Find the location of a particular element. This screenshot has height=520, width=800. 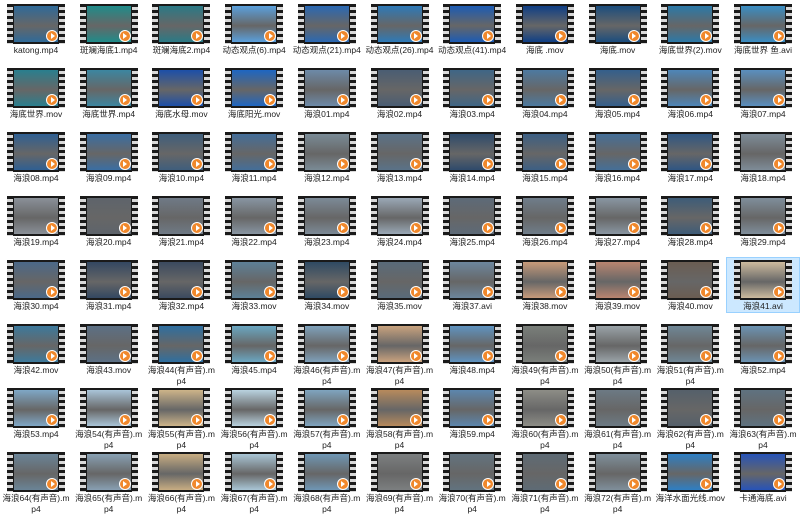

file-item: 海浪15.mp4 is located at coordinates (545, 157).